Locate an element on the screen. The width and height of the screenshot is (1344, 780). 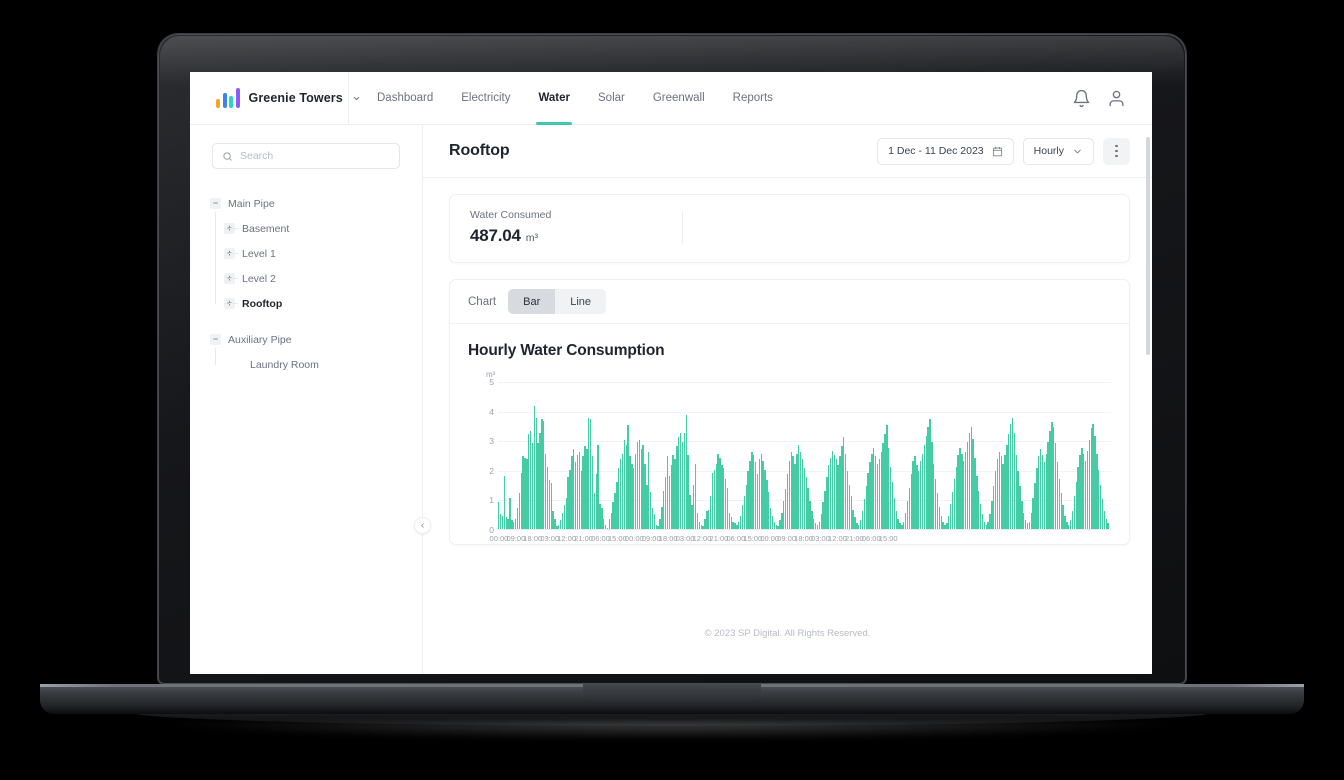
laptop-base-notch is located at coordinates (672, 693).